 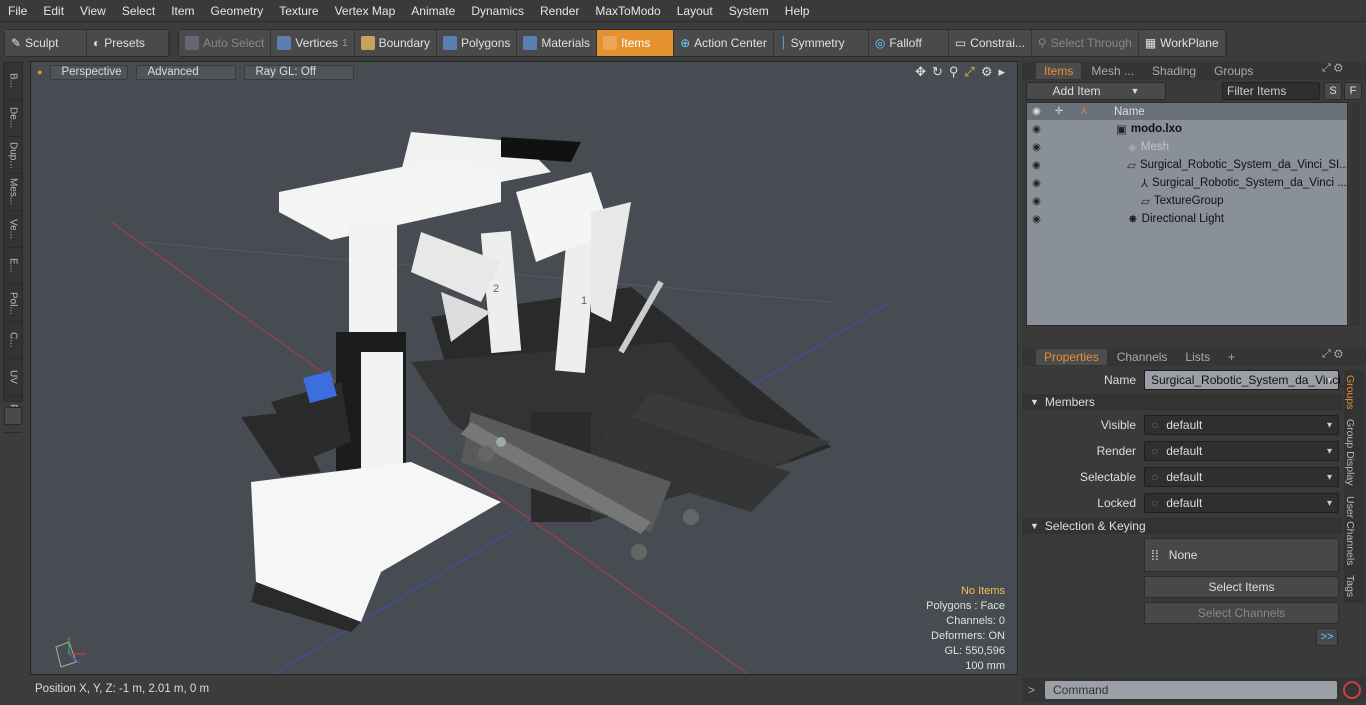 I want to click on menu-render: Render, so click(x=559, y=11).